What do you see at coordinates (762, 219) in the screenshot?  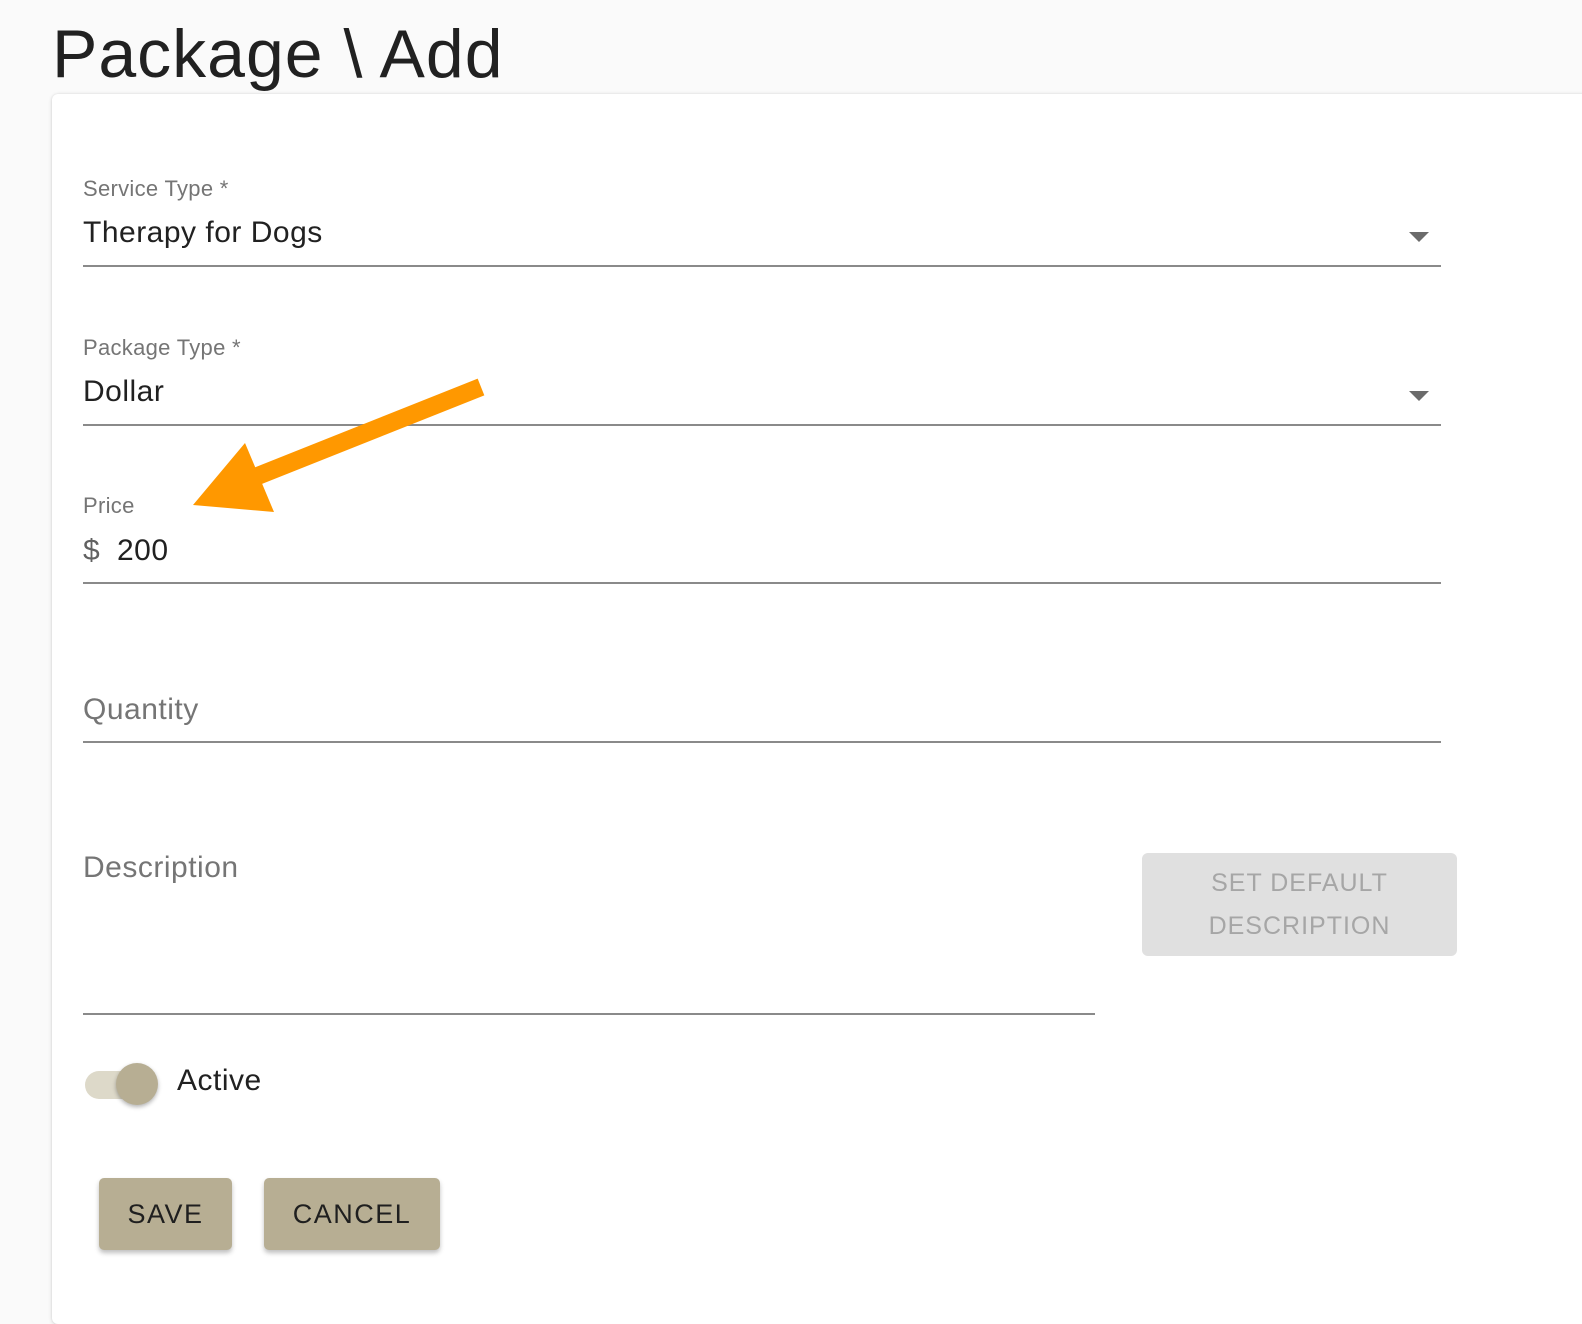 I see `service-type-select: Service Type * Therapy for Dogs` at bounding box center [762, 219].